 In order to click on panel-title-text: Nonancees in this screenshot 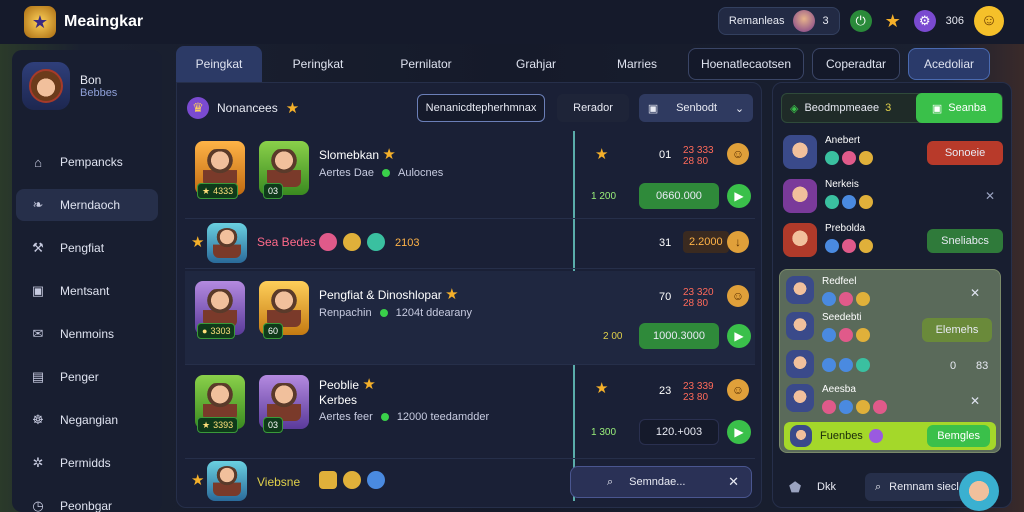, I will do `click(247, 108)`.